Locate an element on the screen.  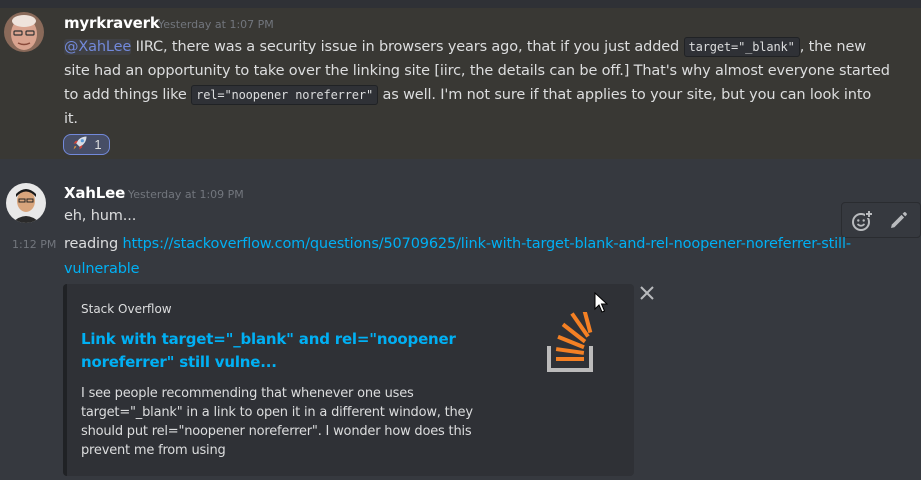
close-icon is located at coordinates (647, 293).